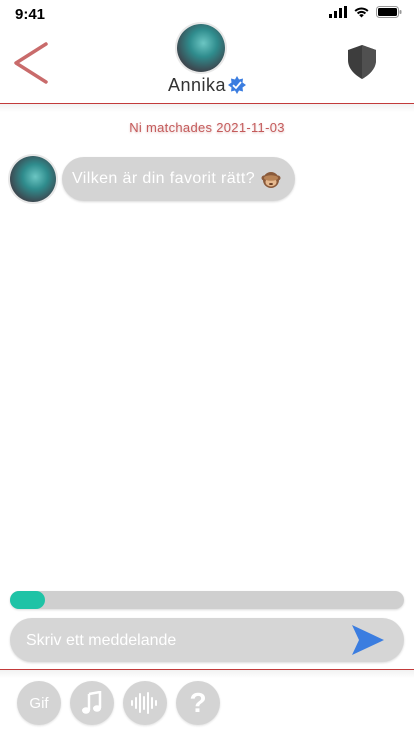 The height and width of the screenshot is (736, 414). Describe the element at coordinates (33, 179) in the screenshot. I see `sender-avatar` at that location.